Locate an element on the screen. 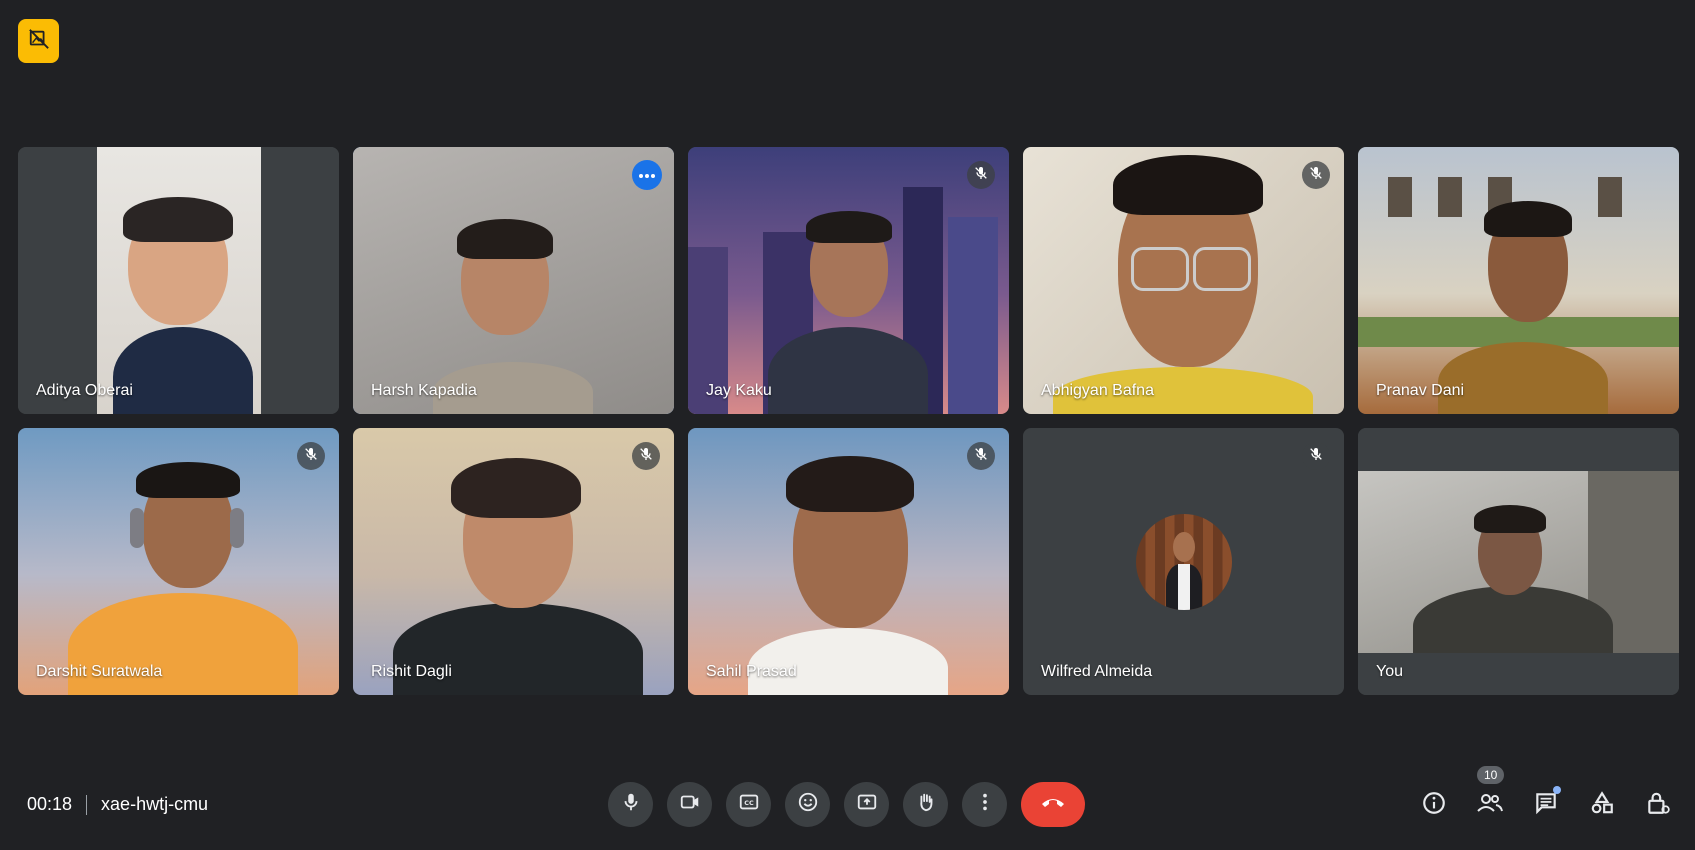  meeting-toolbar: 00:18 xae-hwtj-cmu CC 10 is located at coordinates (847, 808).